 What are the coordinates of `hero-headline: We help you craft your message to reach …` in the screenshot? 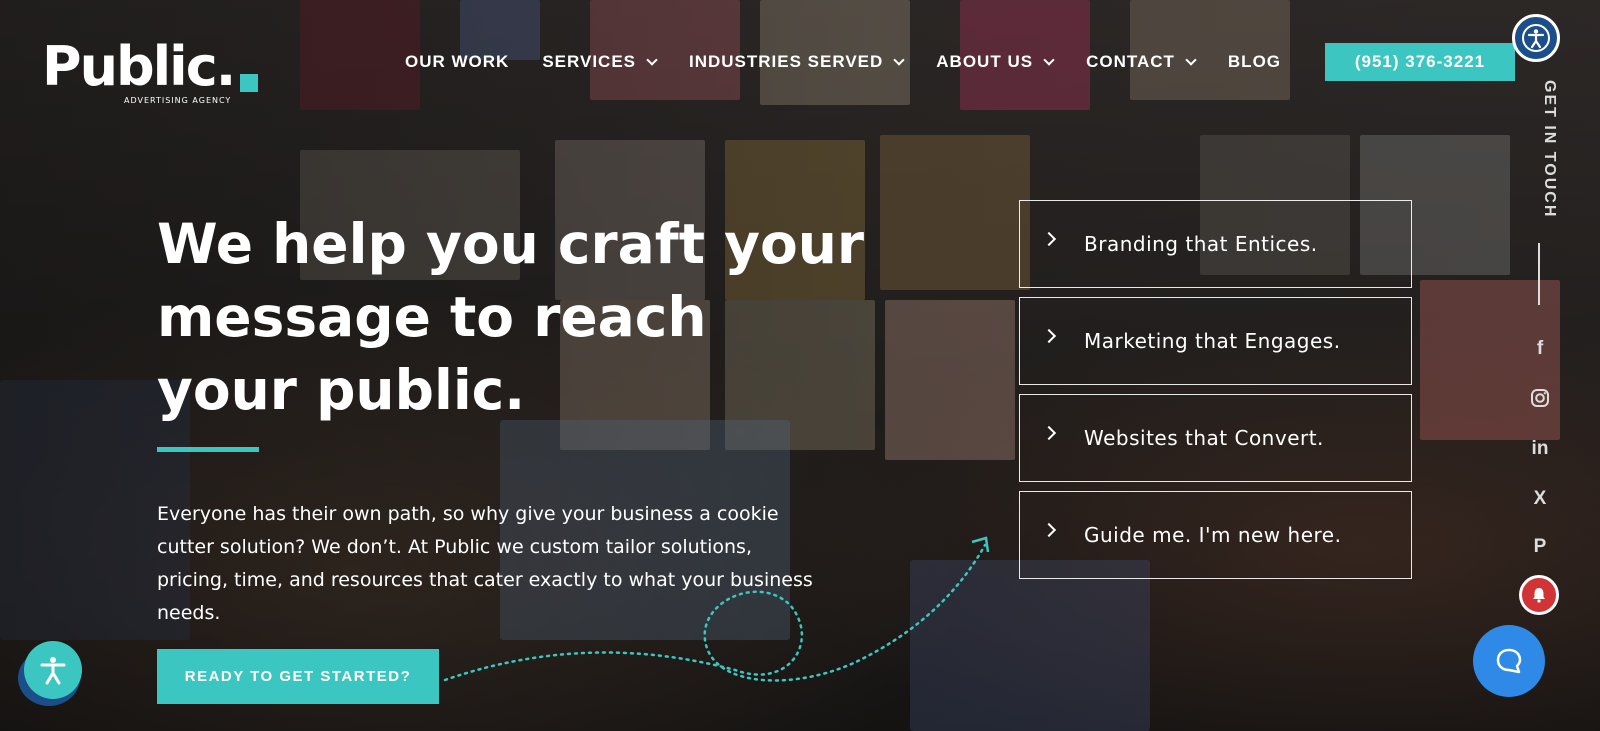 It's located at (517, 317).